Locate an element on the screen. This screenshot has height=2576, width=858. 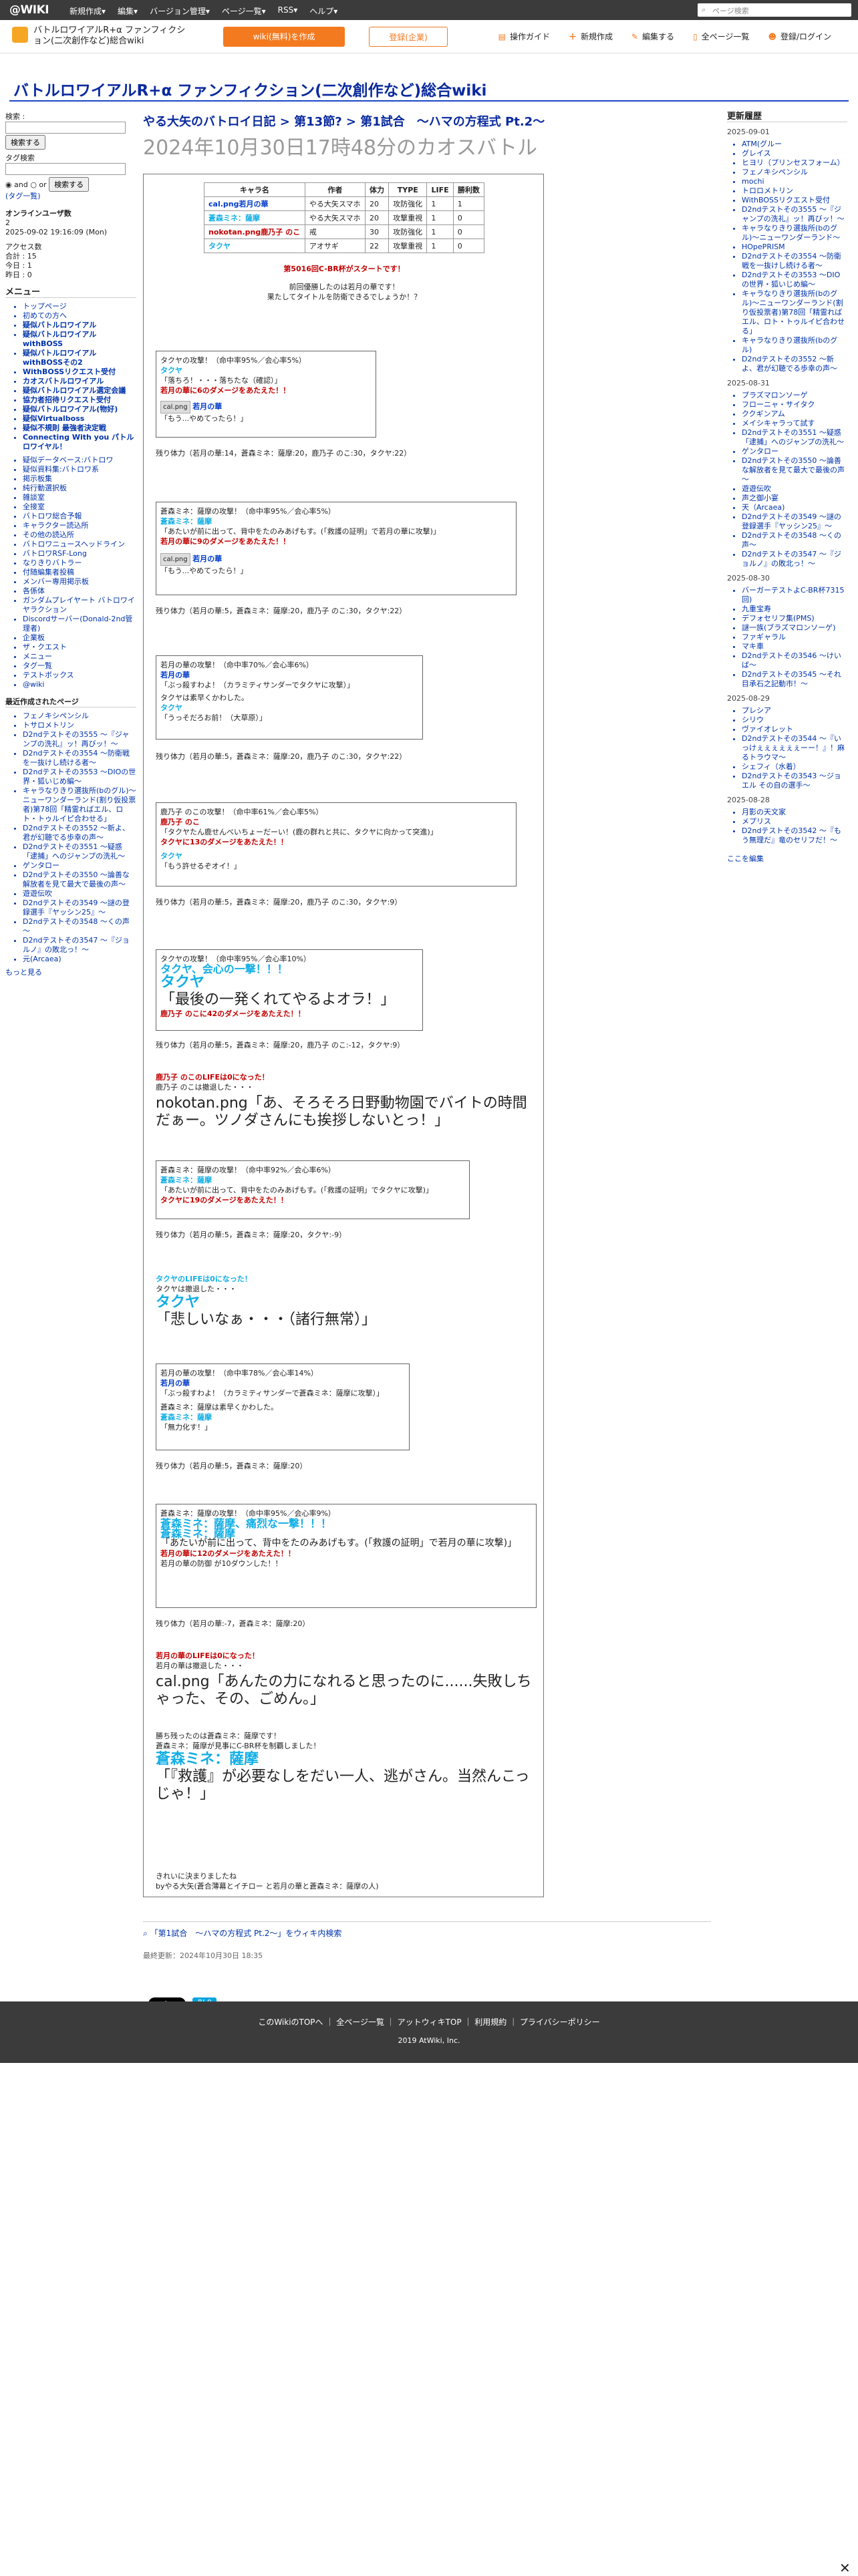
sidebar-subitem: バトロワニュースヘッドライン is located at coordinates (79, 544).